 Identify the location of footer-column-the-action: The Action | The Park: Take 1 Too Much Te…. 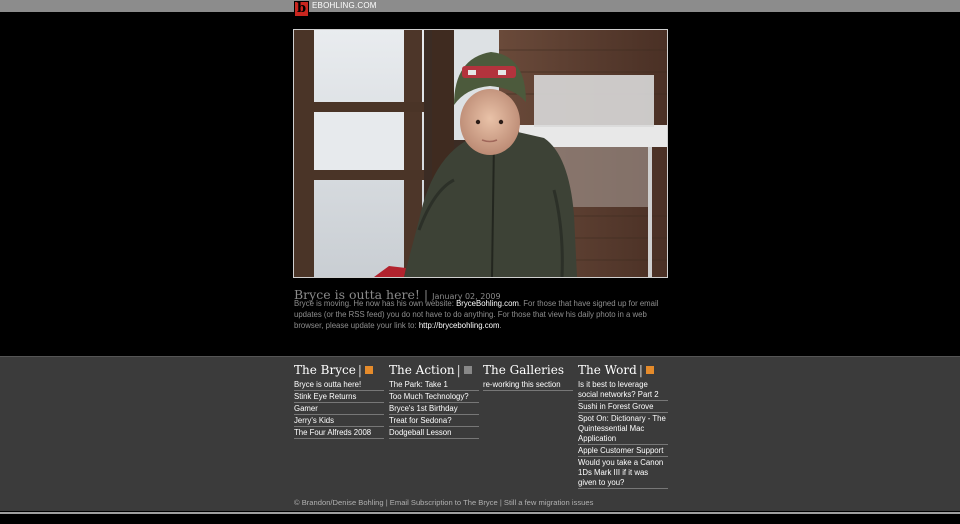
(434, 401).